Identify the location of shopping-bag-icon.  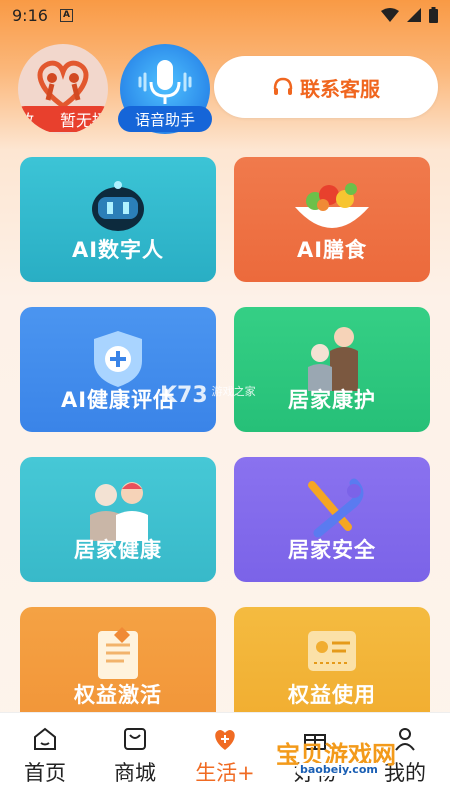
(135, 739).